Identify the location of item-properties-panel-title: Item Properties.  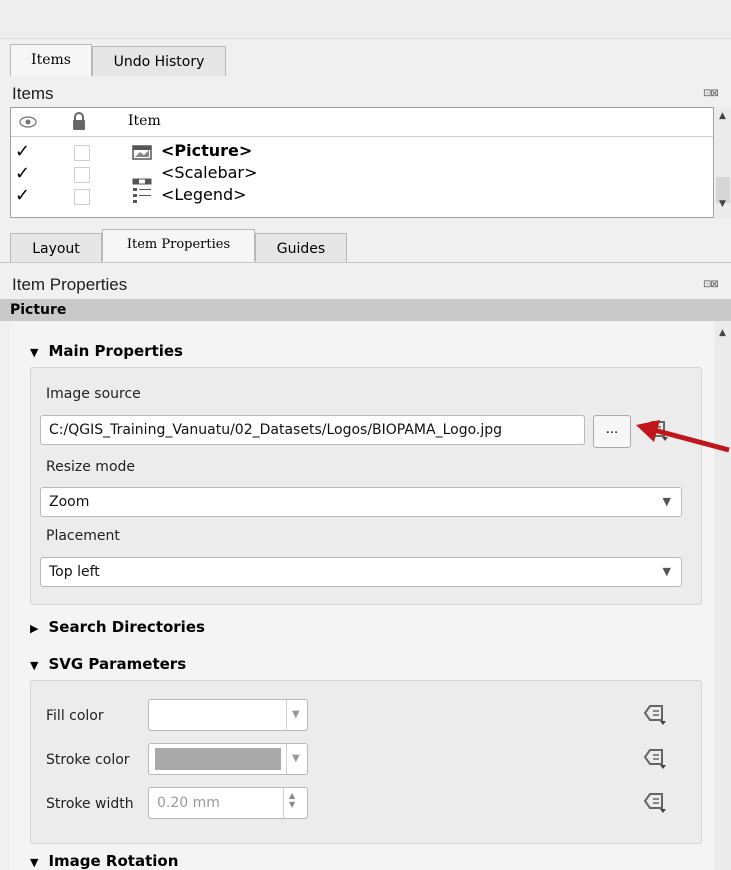
(70, 284).